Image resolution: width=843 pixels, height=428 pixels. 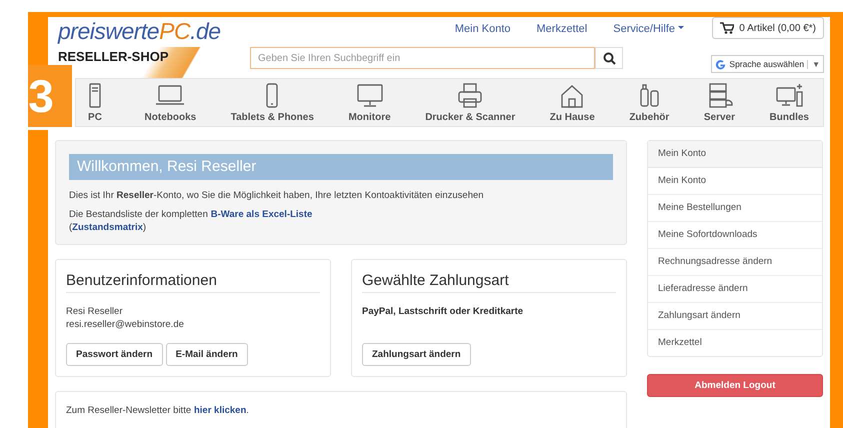 I want to click on change-button: Zahlungsart ändern, so click(x=416, y=354).